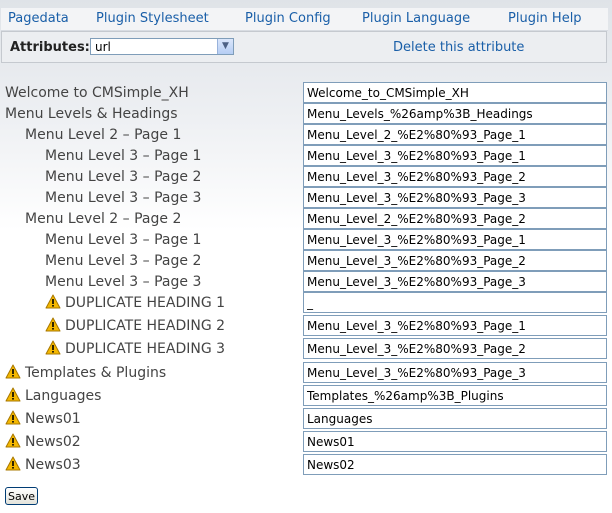 The image size is (612, 513). What do you see at coordinates (152, 18) in the screenshot?
I see `menu-plugin-stylesheet: Plugin Stylesheet` at bounding box center [152, 18].